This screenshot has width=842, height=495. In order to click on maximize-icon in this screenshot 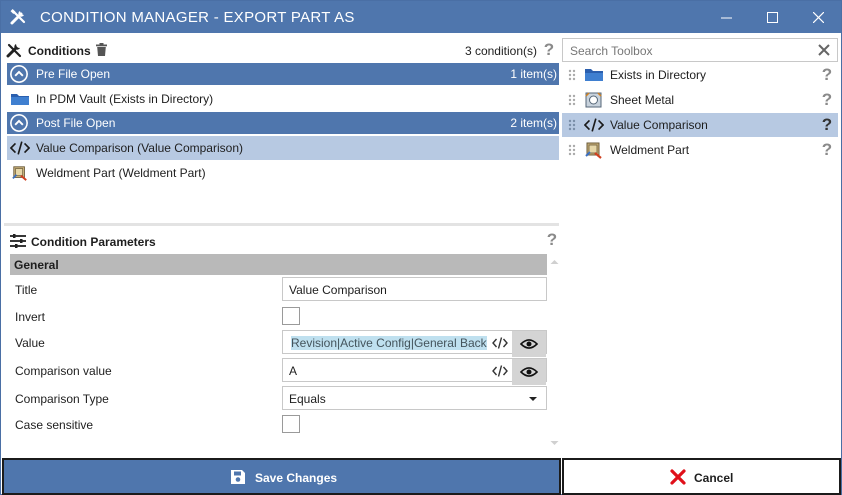, I will do `click(772, 17)`.